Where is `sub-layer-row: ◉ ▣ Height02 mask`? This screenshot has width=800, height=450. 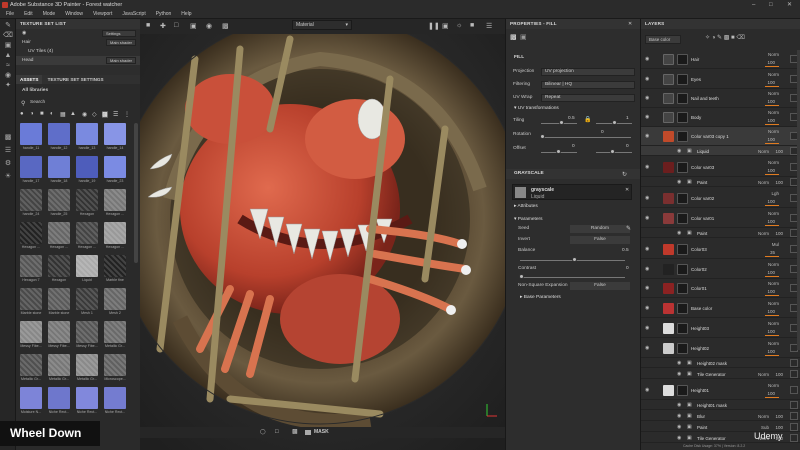 sub-layer-row: ◉ ▣ Height02 mask is located at coordinates (720, 363).